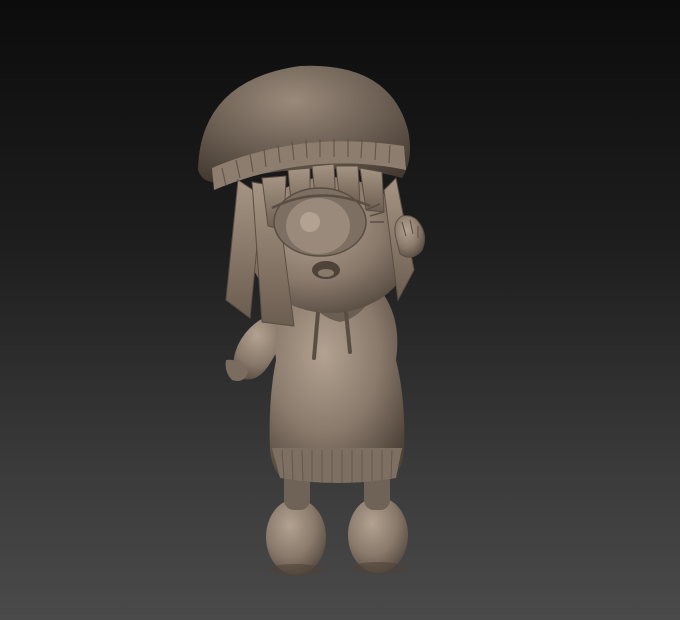  I want to click on open-mouth, so click(326, 270).